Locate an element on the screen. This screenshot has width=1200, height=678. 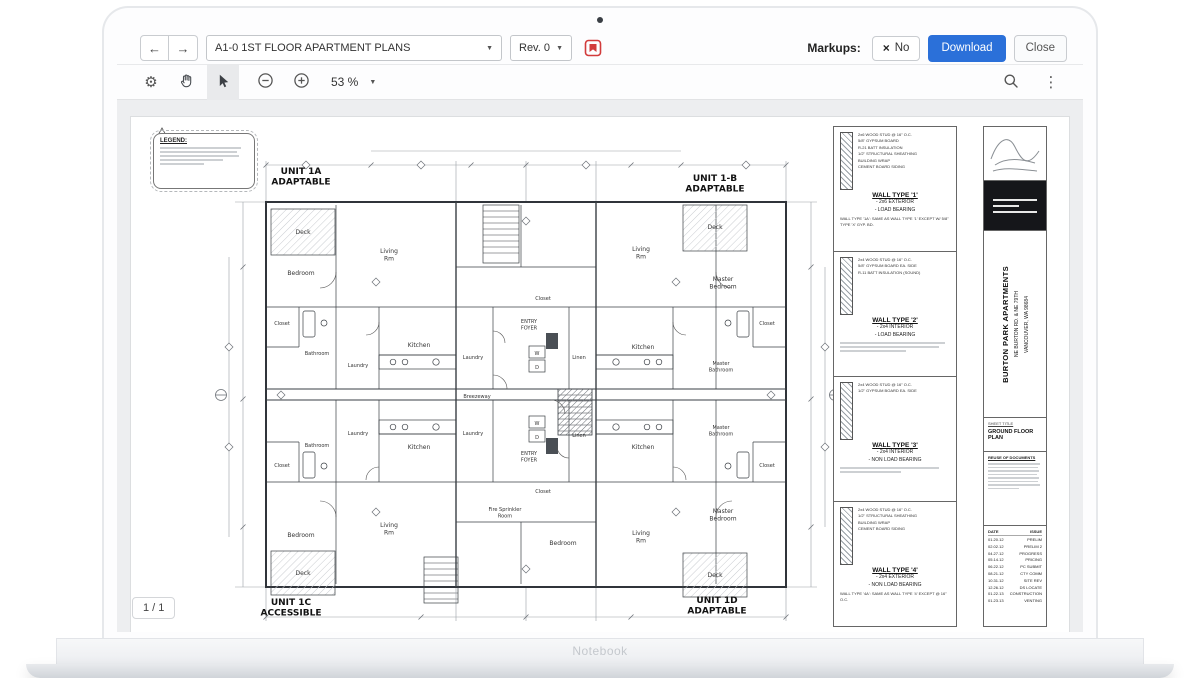
wall-type-title: WALL TYPE '4' is located at coordinates (895, 570).